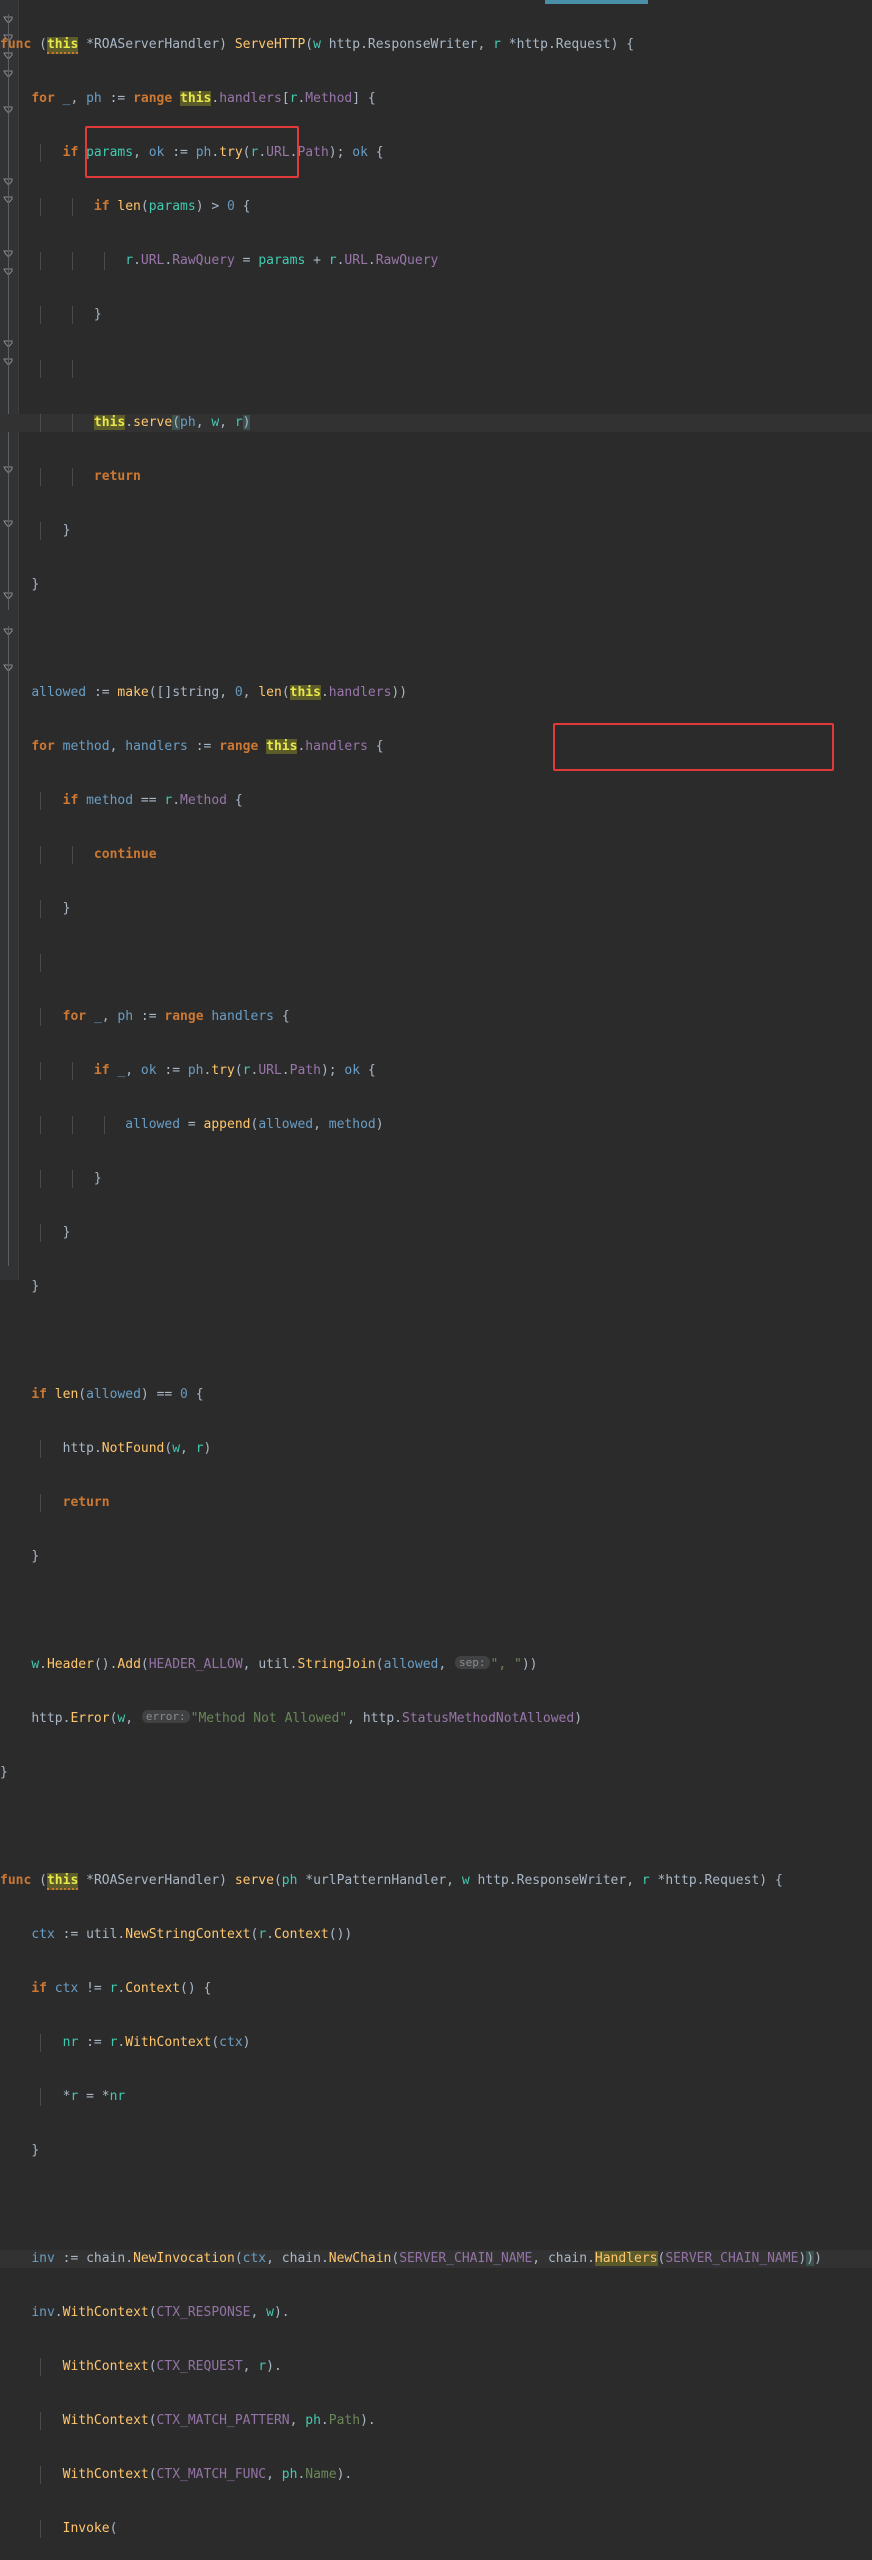 The height and width of the screenshot is (2560, 872). I want to click on code-line: if ctx != r.Context() {, so click(436, 1989).